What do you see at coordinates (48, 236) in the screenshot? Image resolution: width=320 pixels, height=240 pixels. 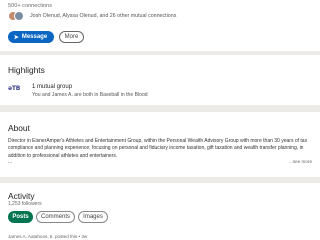 I see `post-meta: James A. Aatahoos, II. posted this • 3w` at bounding box center [48, 236].